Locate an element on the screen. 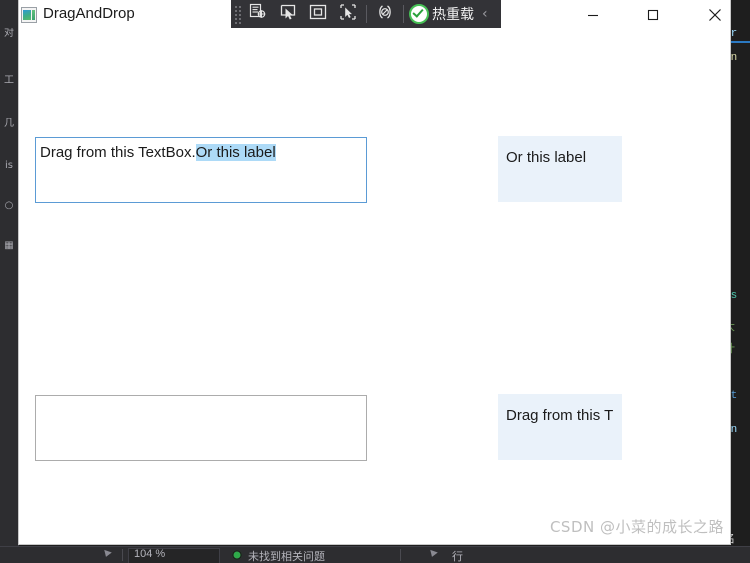  hot-reload-button: 热重载 is located at coordinates (440, 14).